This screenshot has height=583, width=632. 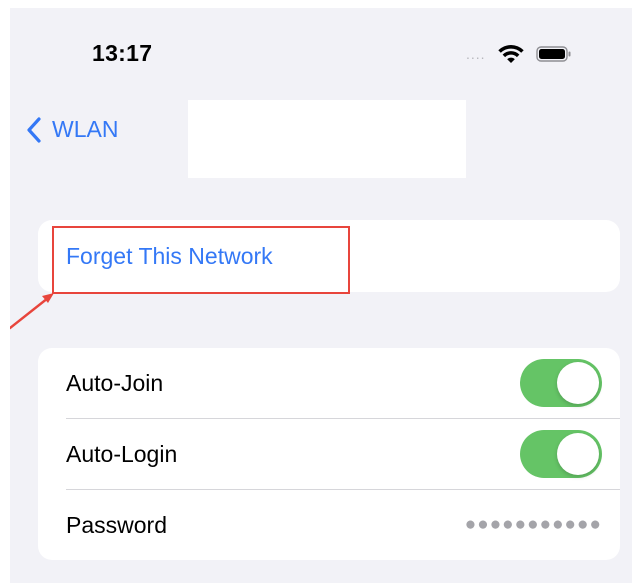 I want to click on auto-join-toggle, so click(x=561, y=383).